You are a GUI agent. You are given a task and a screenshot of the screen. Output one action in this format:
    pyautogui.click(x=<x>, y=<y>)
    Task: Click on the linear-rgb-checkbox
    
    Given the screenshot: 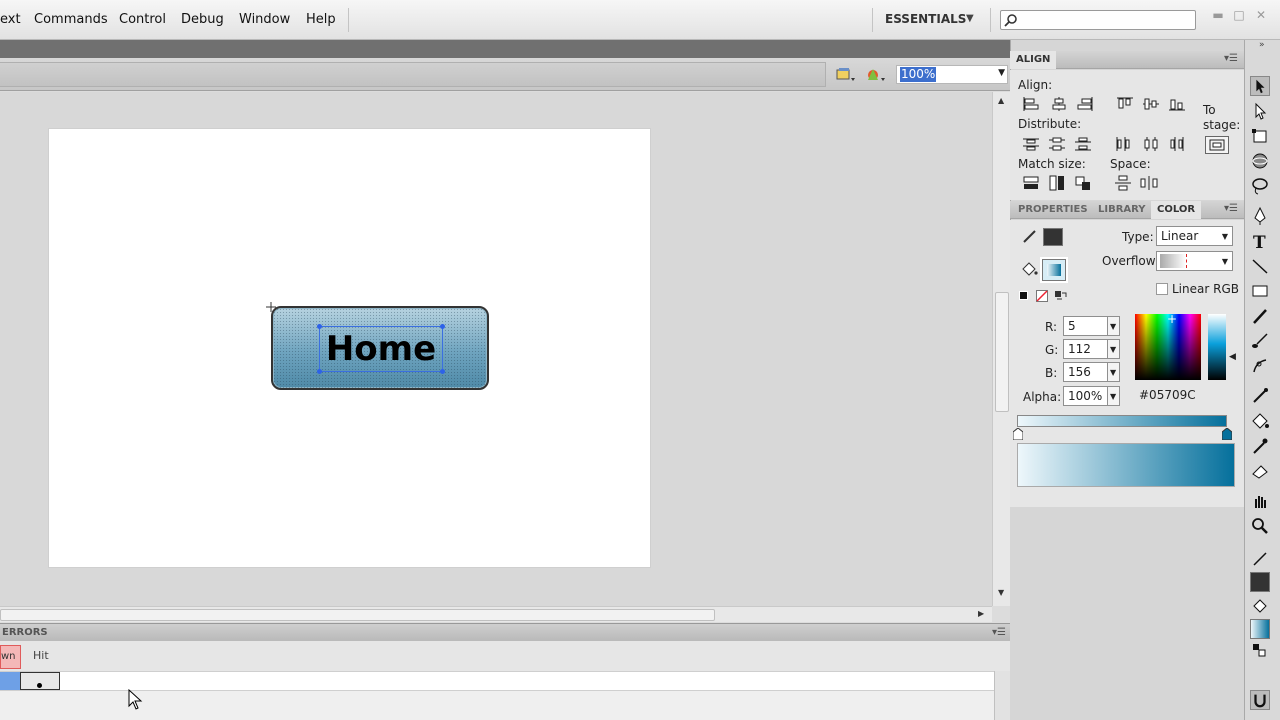 What is the action you would take?
    pyautogui.click(x=1162, y=289)
    